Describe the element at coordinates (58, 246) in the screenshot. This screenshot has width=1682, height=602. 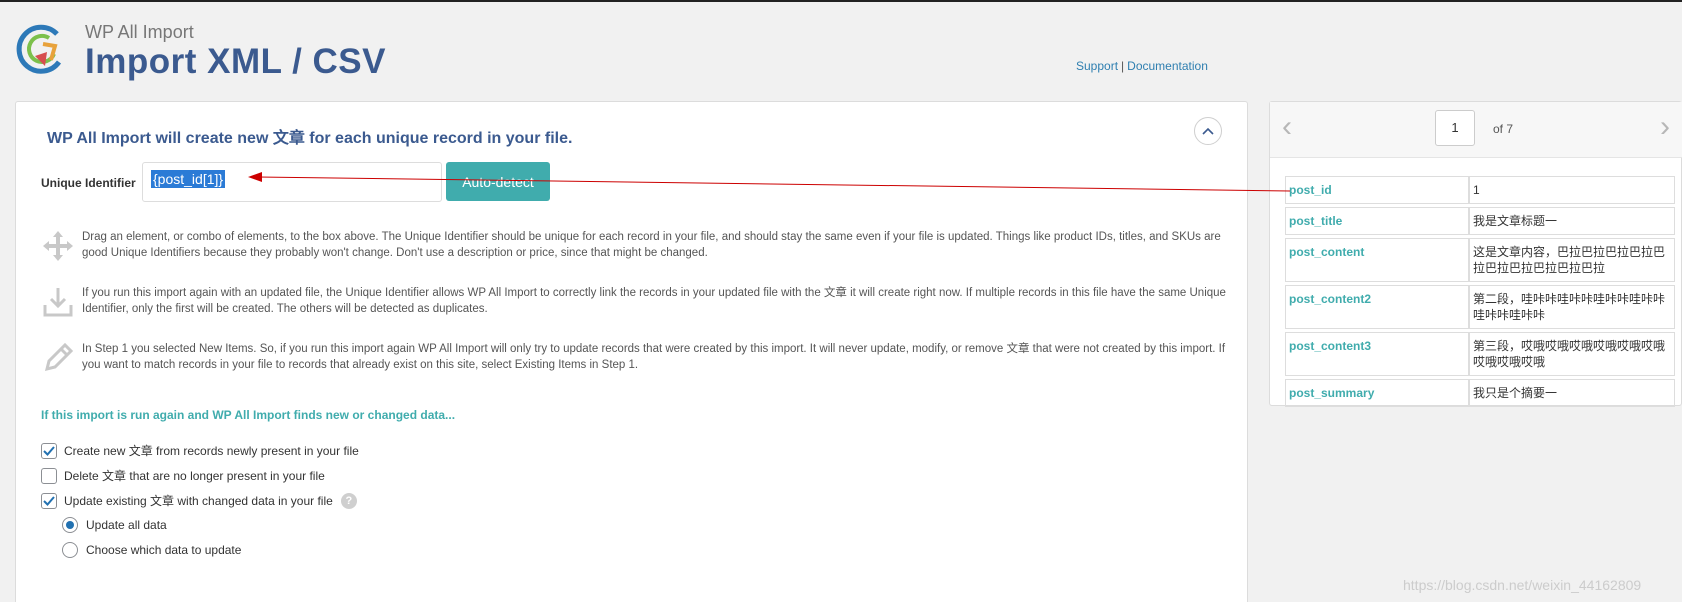
I see `drag-move-icon` at that location.